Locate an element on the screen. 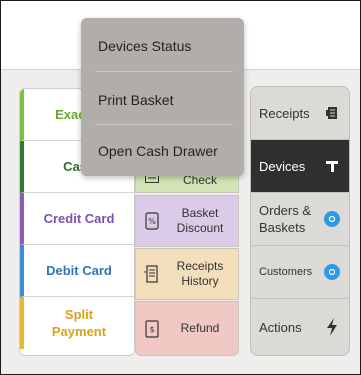  receipts-history-label: Receipts History is located at coordinates (200, 273).